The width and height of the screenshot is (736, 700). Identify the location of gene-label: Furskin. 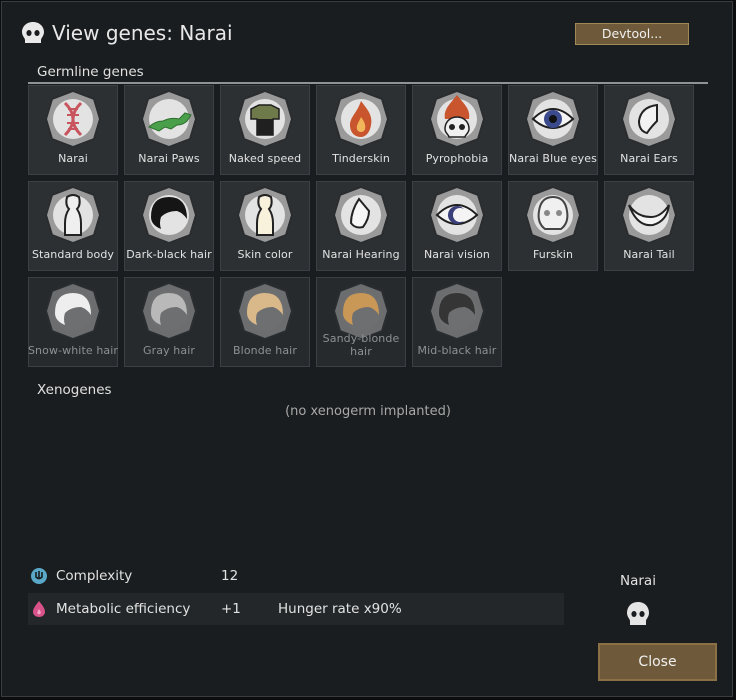
(553, 254).